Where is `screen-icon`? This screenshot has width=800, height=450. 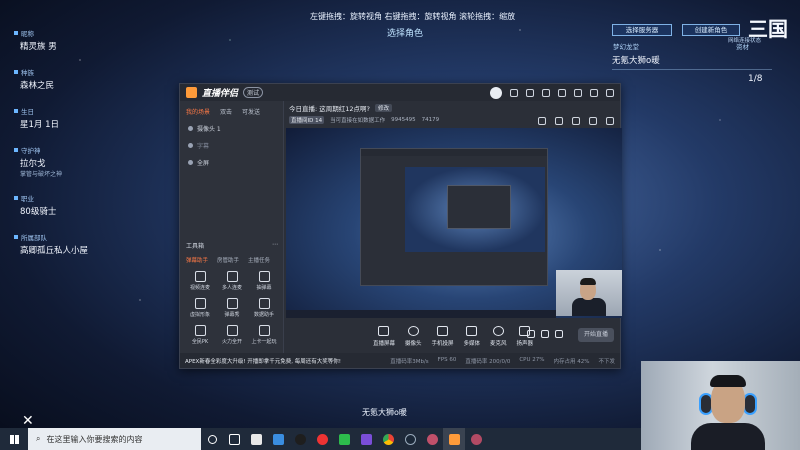
screen-icon is located at coordinates (576, 121).